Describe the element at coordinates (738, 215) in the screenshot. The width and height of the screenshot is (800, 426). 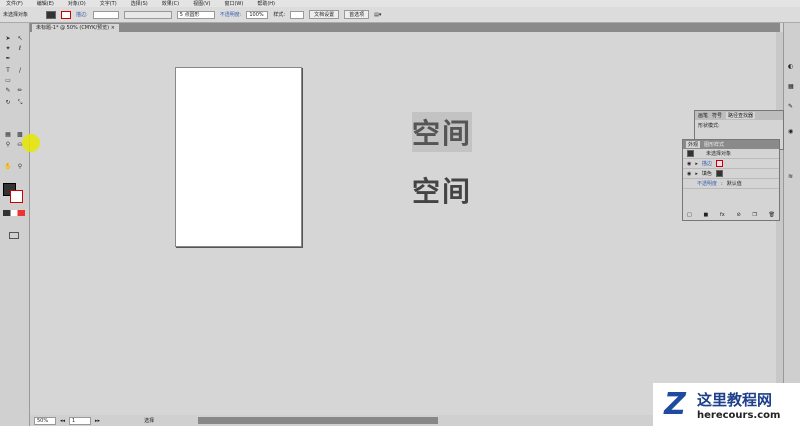
I see `clear-icon: ⊘` at that location.